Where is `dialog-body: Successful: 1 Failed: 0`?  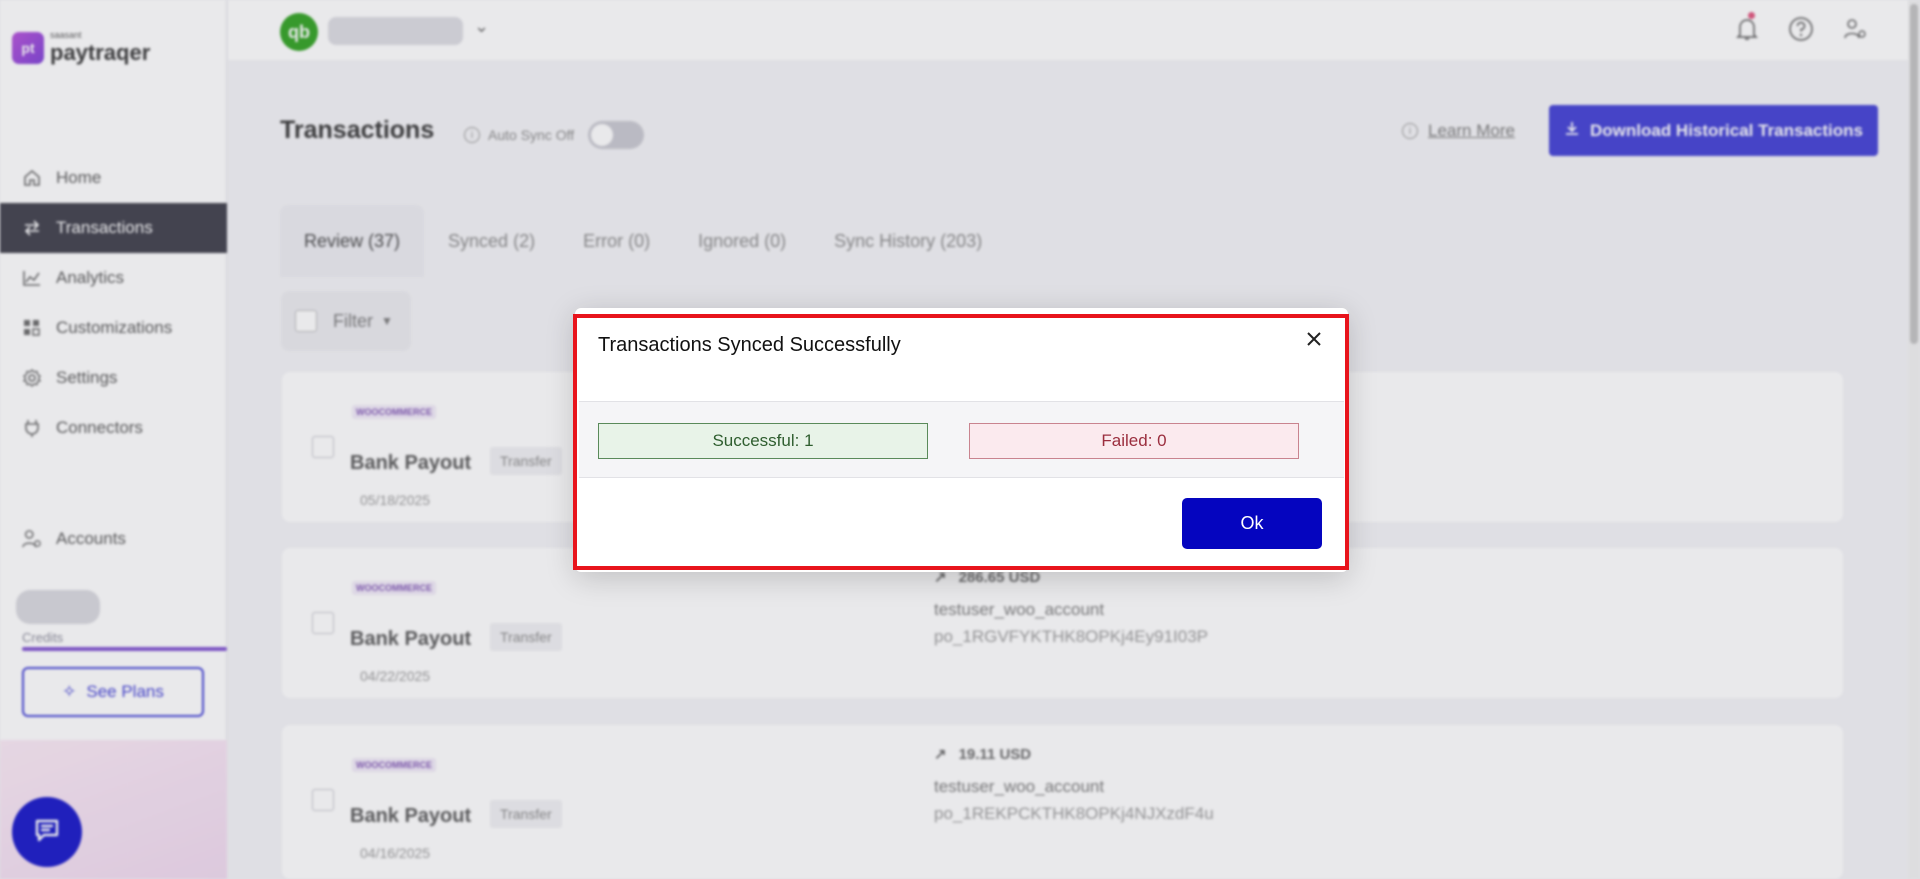 dialog-body: Successful: 1 Failed: 0 is located at coordinates (961, 439).